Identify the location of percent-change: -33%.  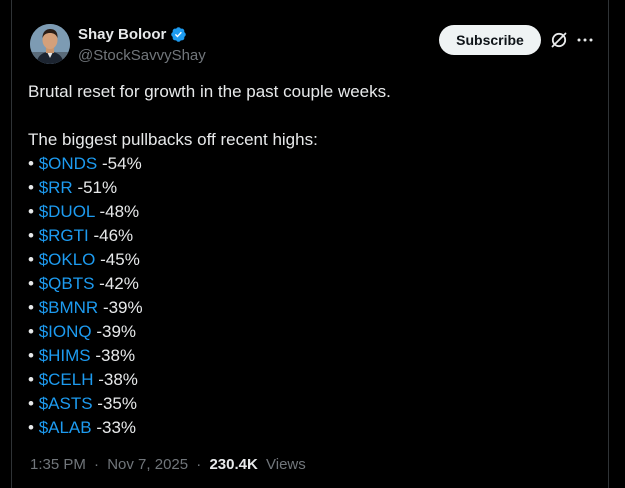
(116, 427).